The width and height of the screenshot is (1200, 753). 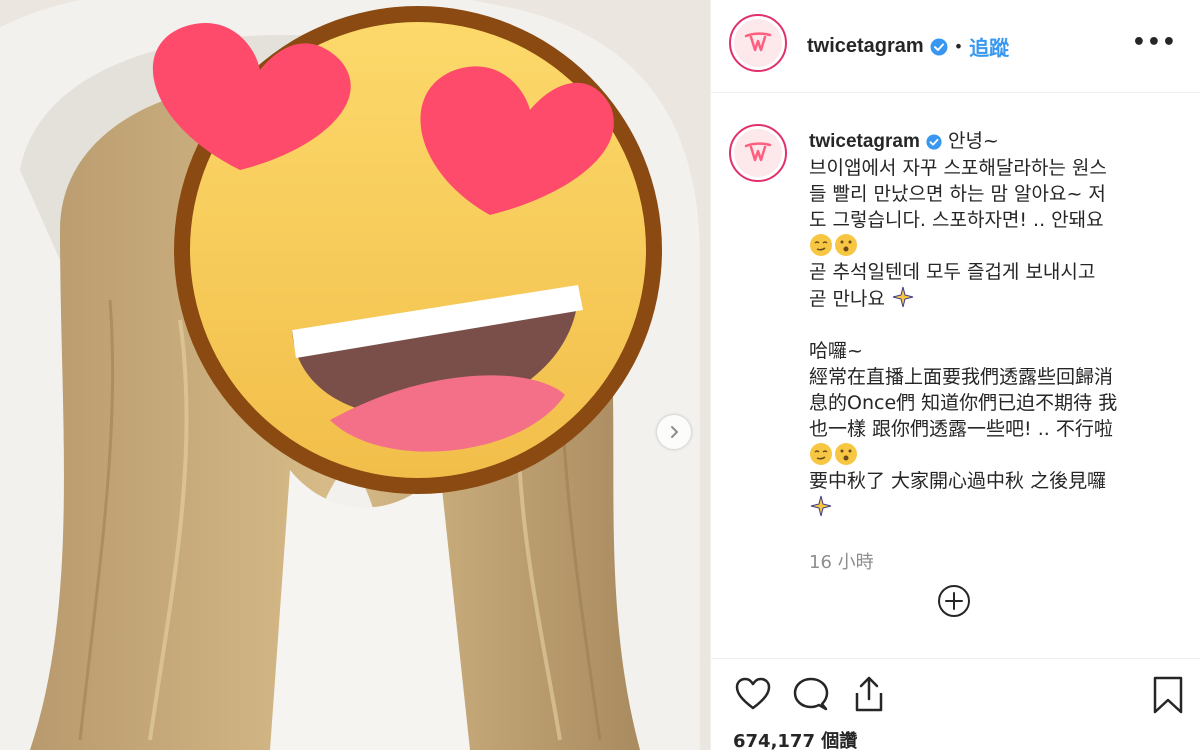 What do you see at coordinates (795, 740) in the screenshot?
I see `likes-count: 674,177 個讚` at bounding box center [795, 740].